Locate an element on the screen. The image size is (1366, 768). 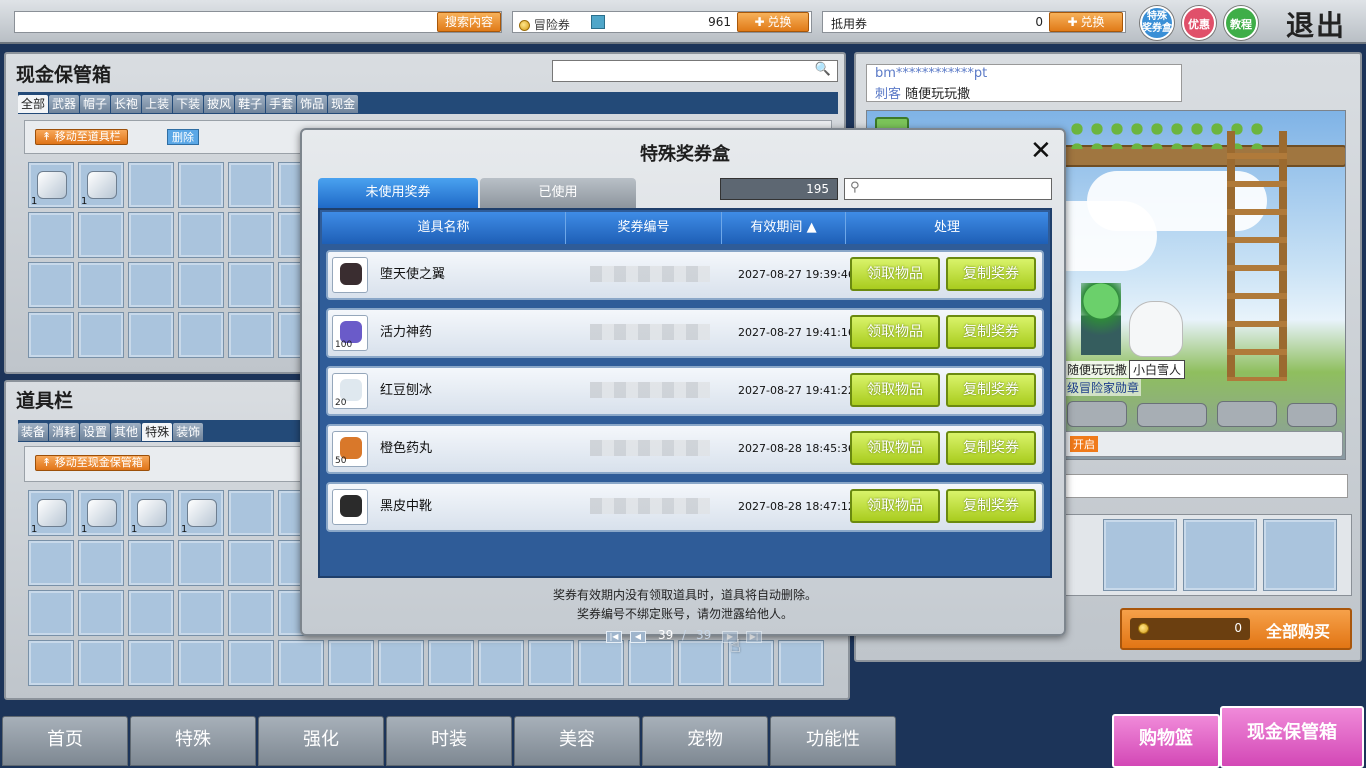
modal-search-input is located at coordinates (948, 189).